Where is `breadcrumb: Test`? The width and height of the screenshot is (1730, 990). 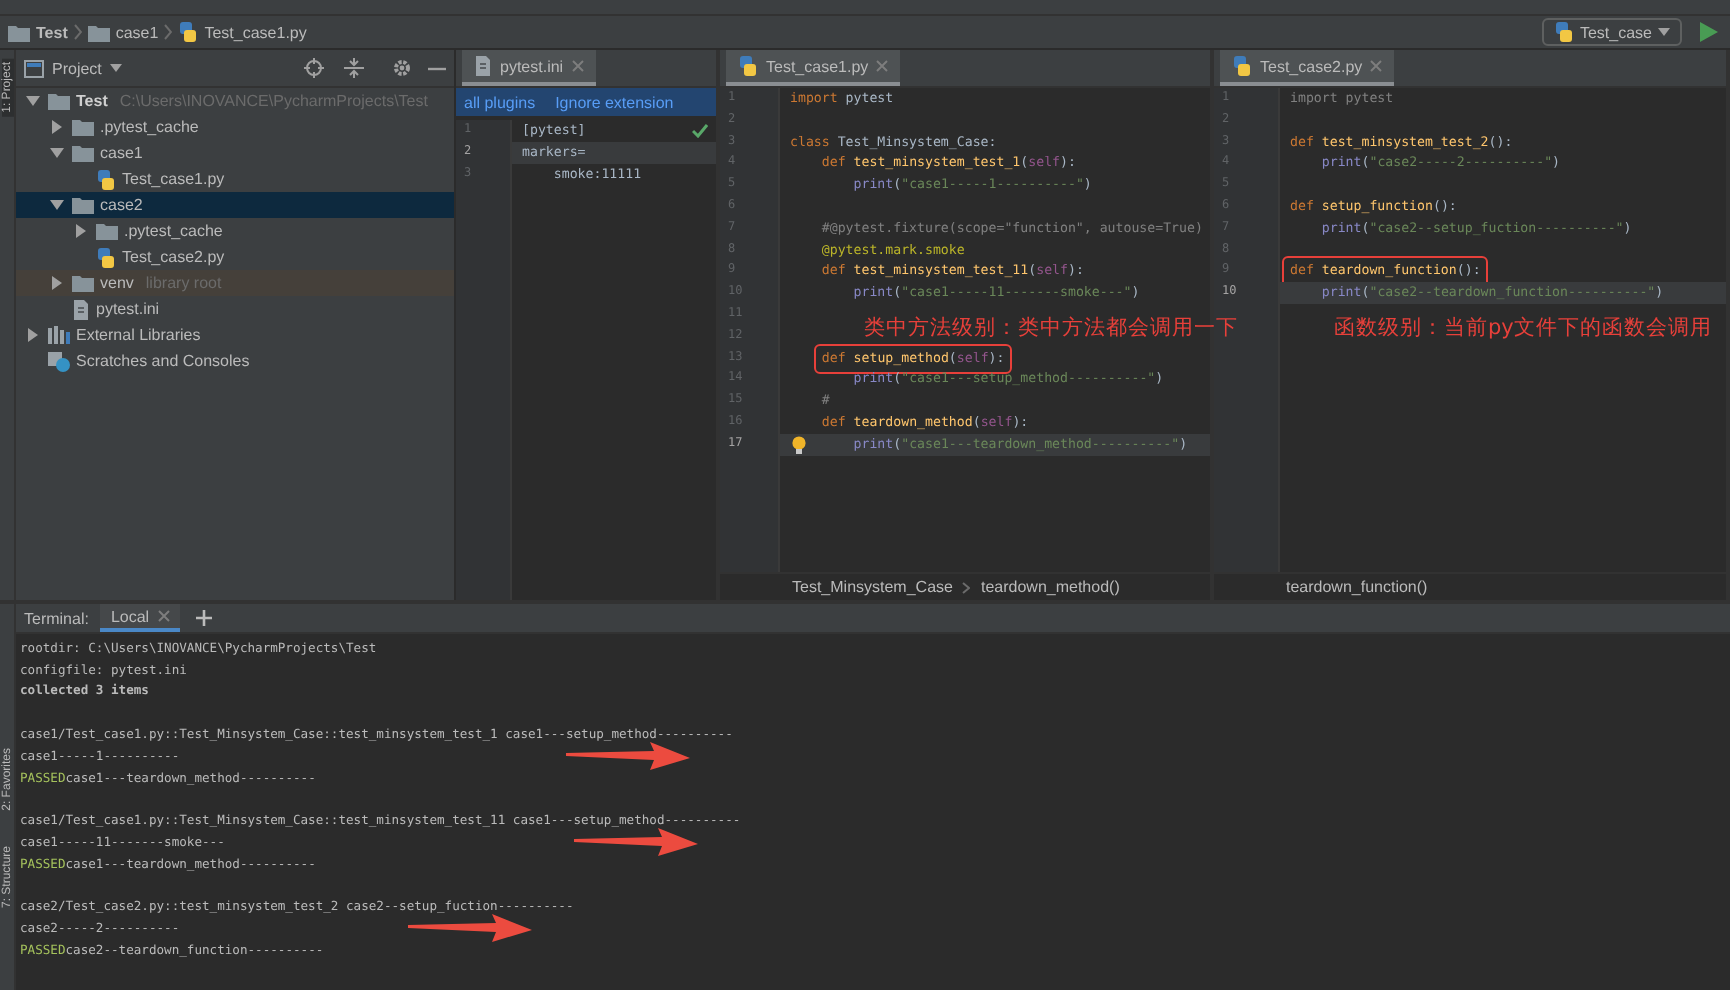
breadcrumb: Test is located at coordinates (52, 32).